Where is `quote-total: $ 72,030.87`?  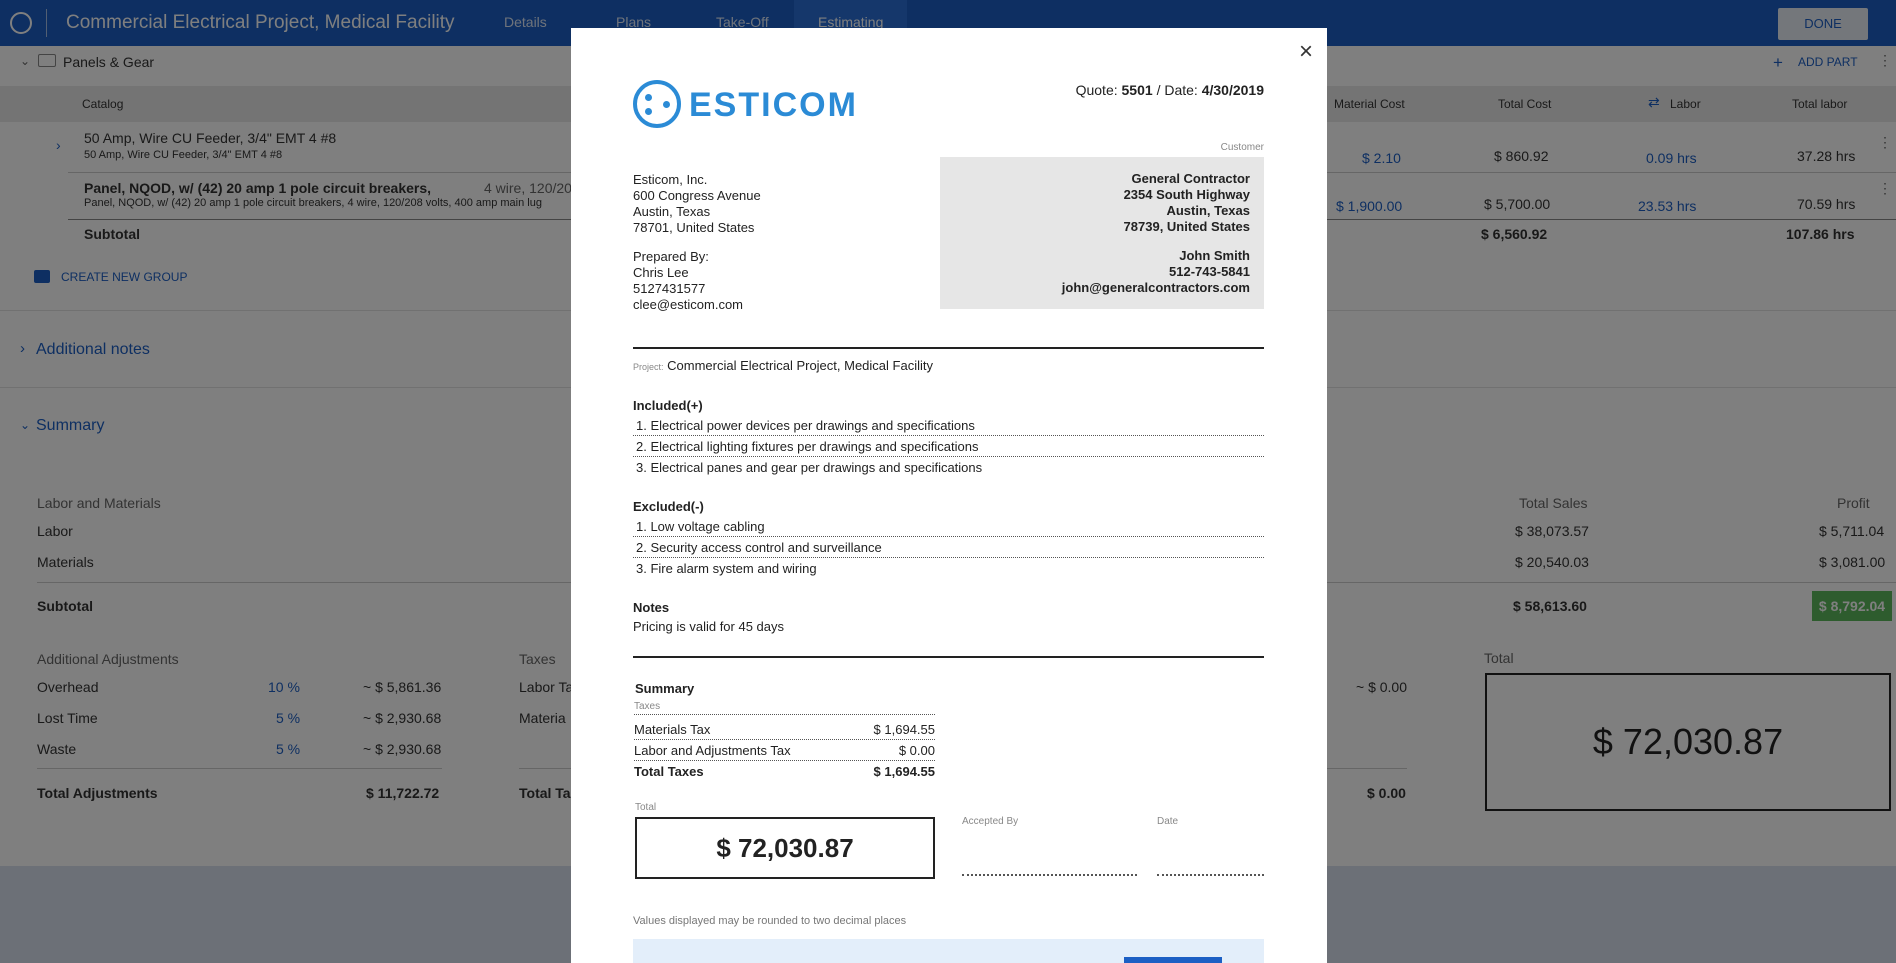
quote-total: $ 72,030.87 is located at coordinates (785, 848).